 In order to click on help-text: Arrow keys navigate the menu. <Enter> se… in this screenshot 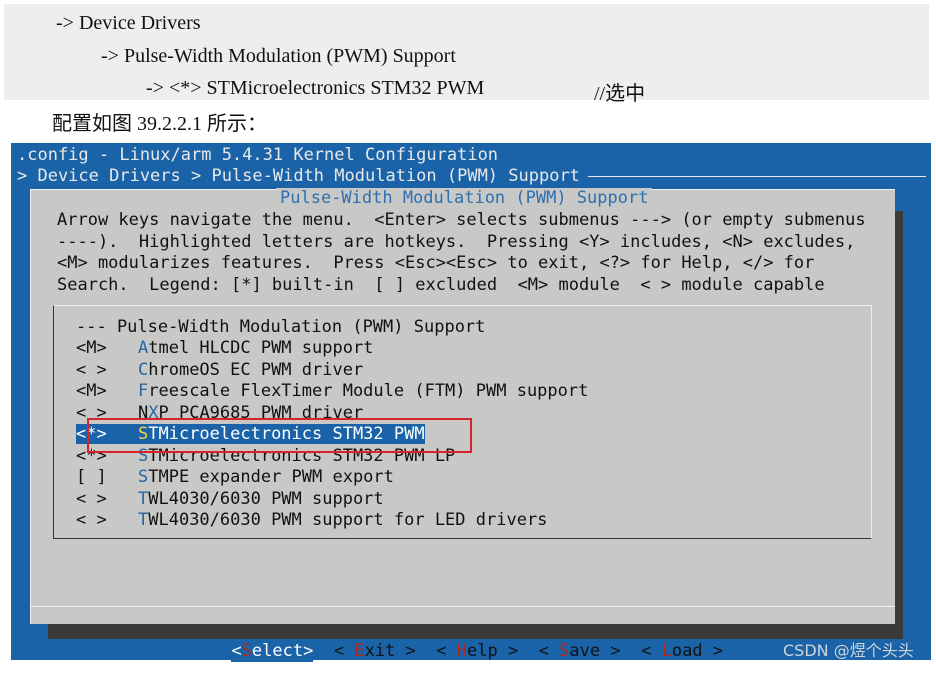, I will do `click(461, 252)`.